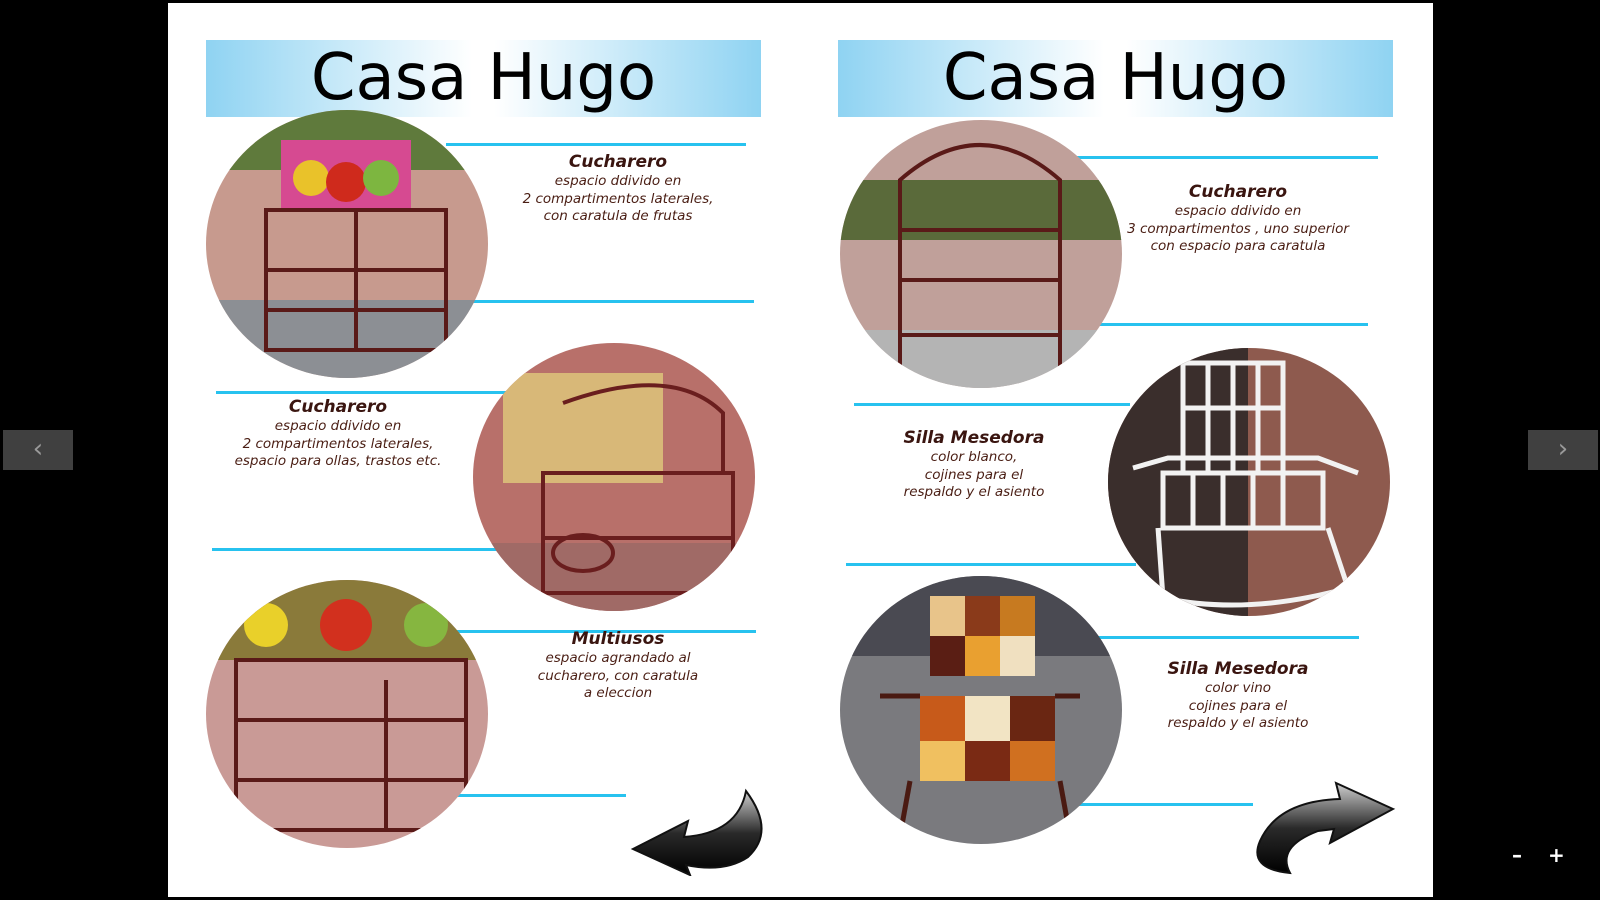  Describe the element at coordinates (981, 710) in the screenshot. I see `product-photo-silla-vino` at that location.